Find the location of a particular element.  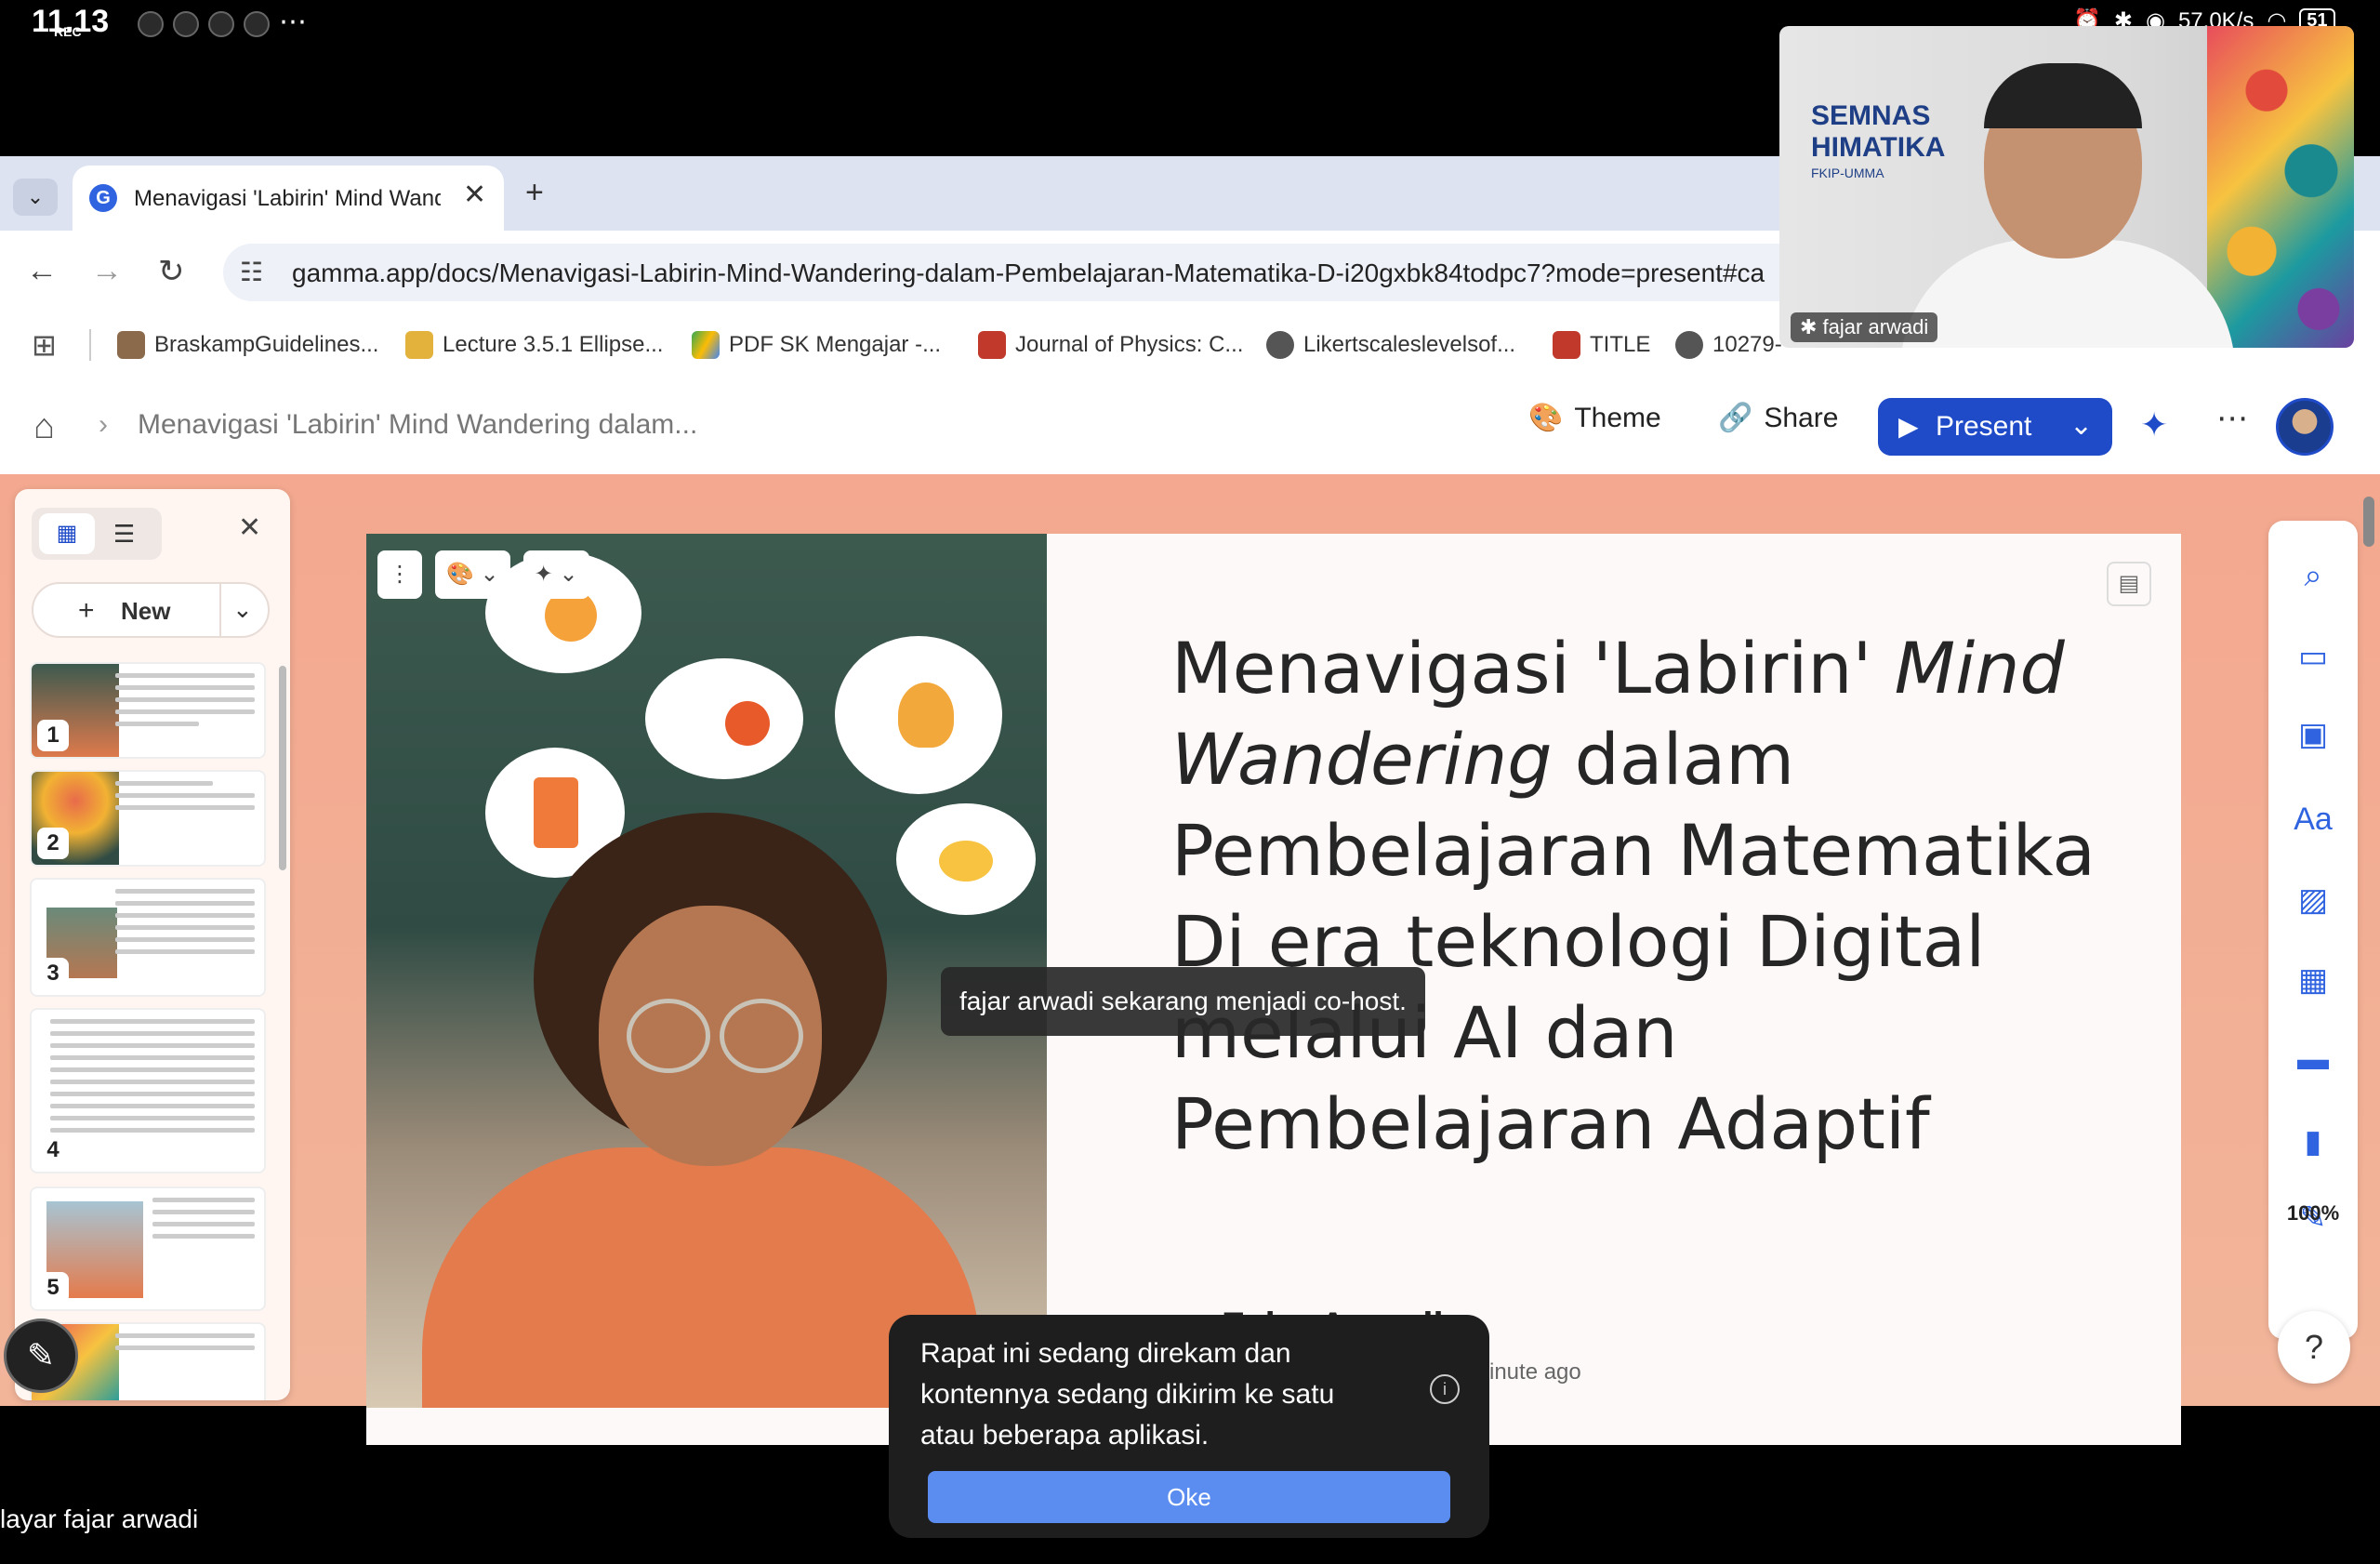

palette-icon: 🎨 is located at coordinates (1546, 418).